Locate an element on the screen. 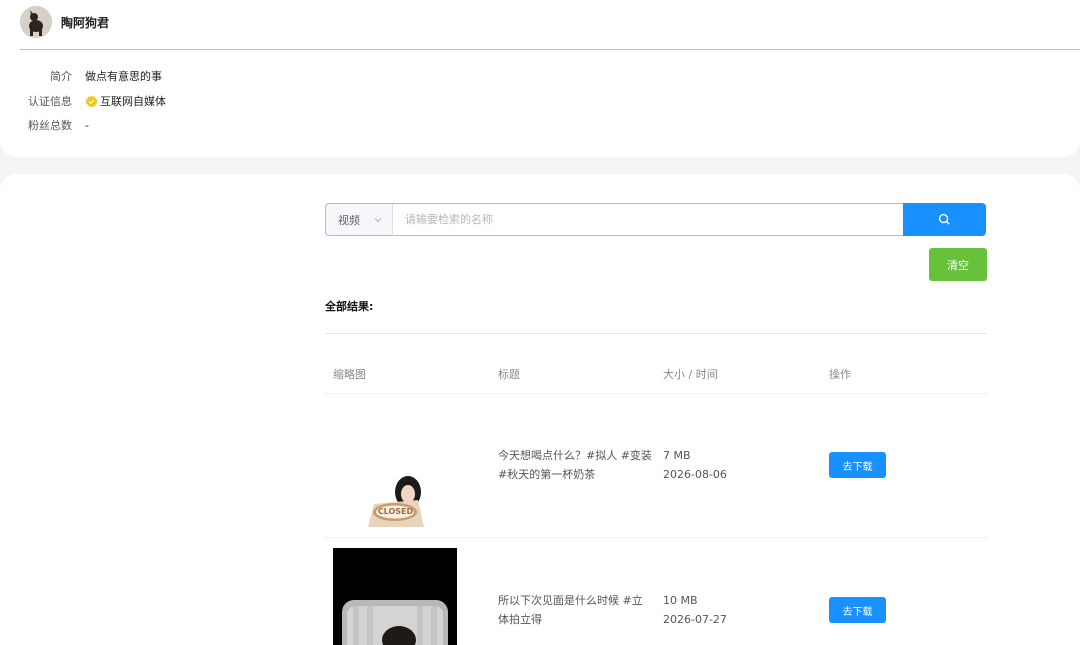  info-value-wrapper: 互联网自媒体 is located at coordinates (125, 101).